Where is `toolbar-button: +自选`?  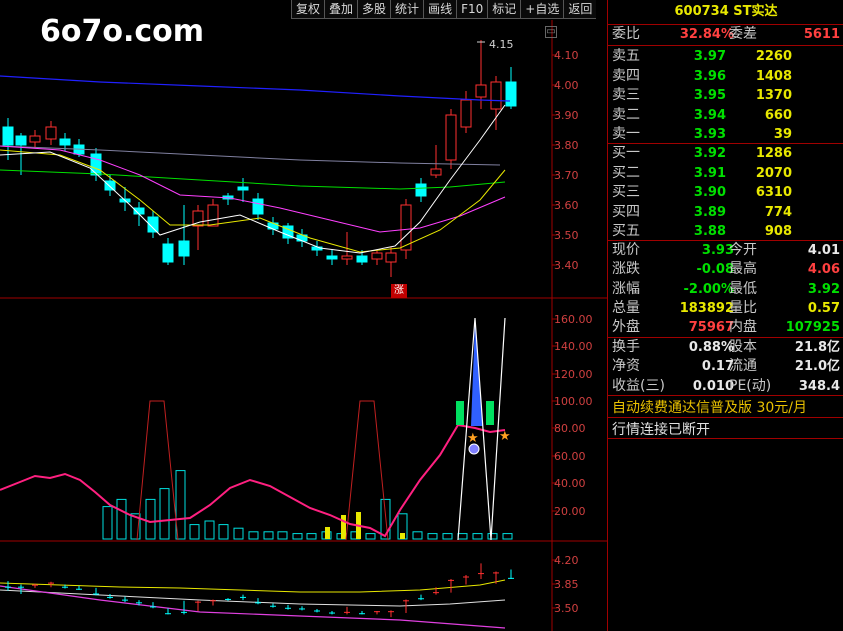
toolbar-button: +自选 is located at coordinates (542, 9).